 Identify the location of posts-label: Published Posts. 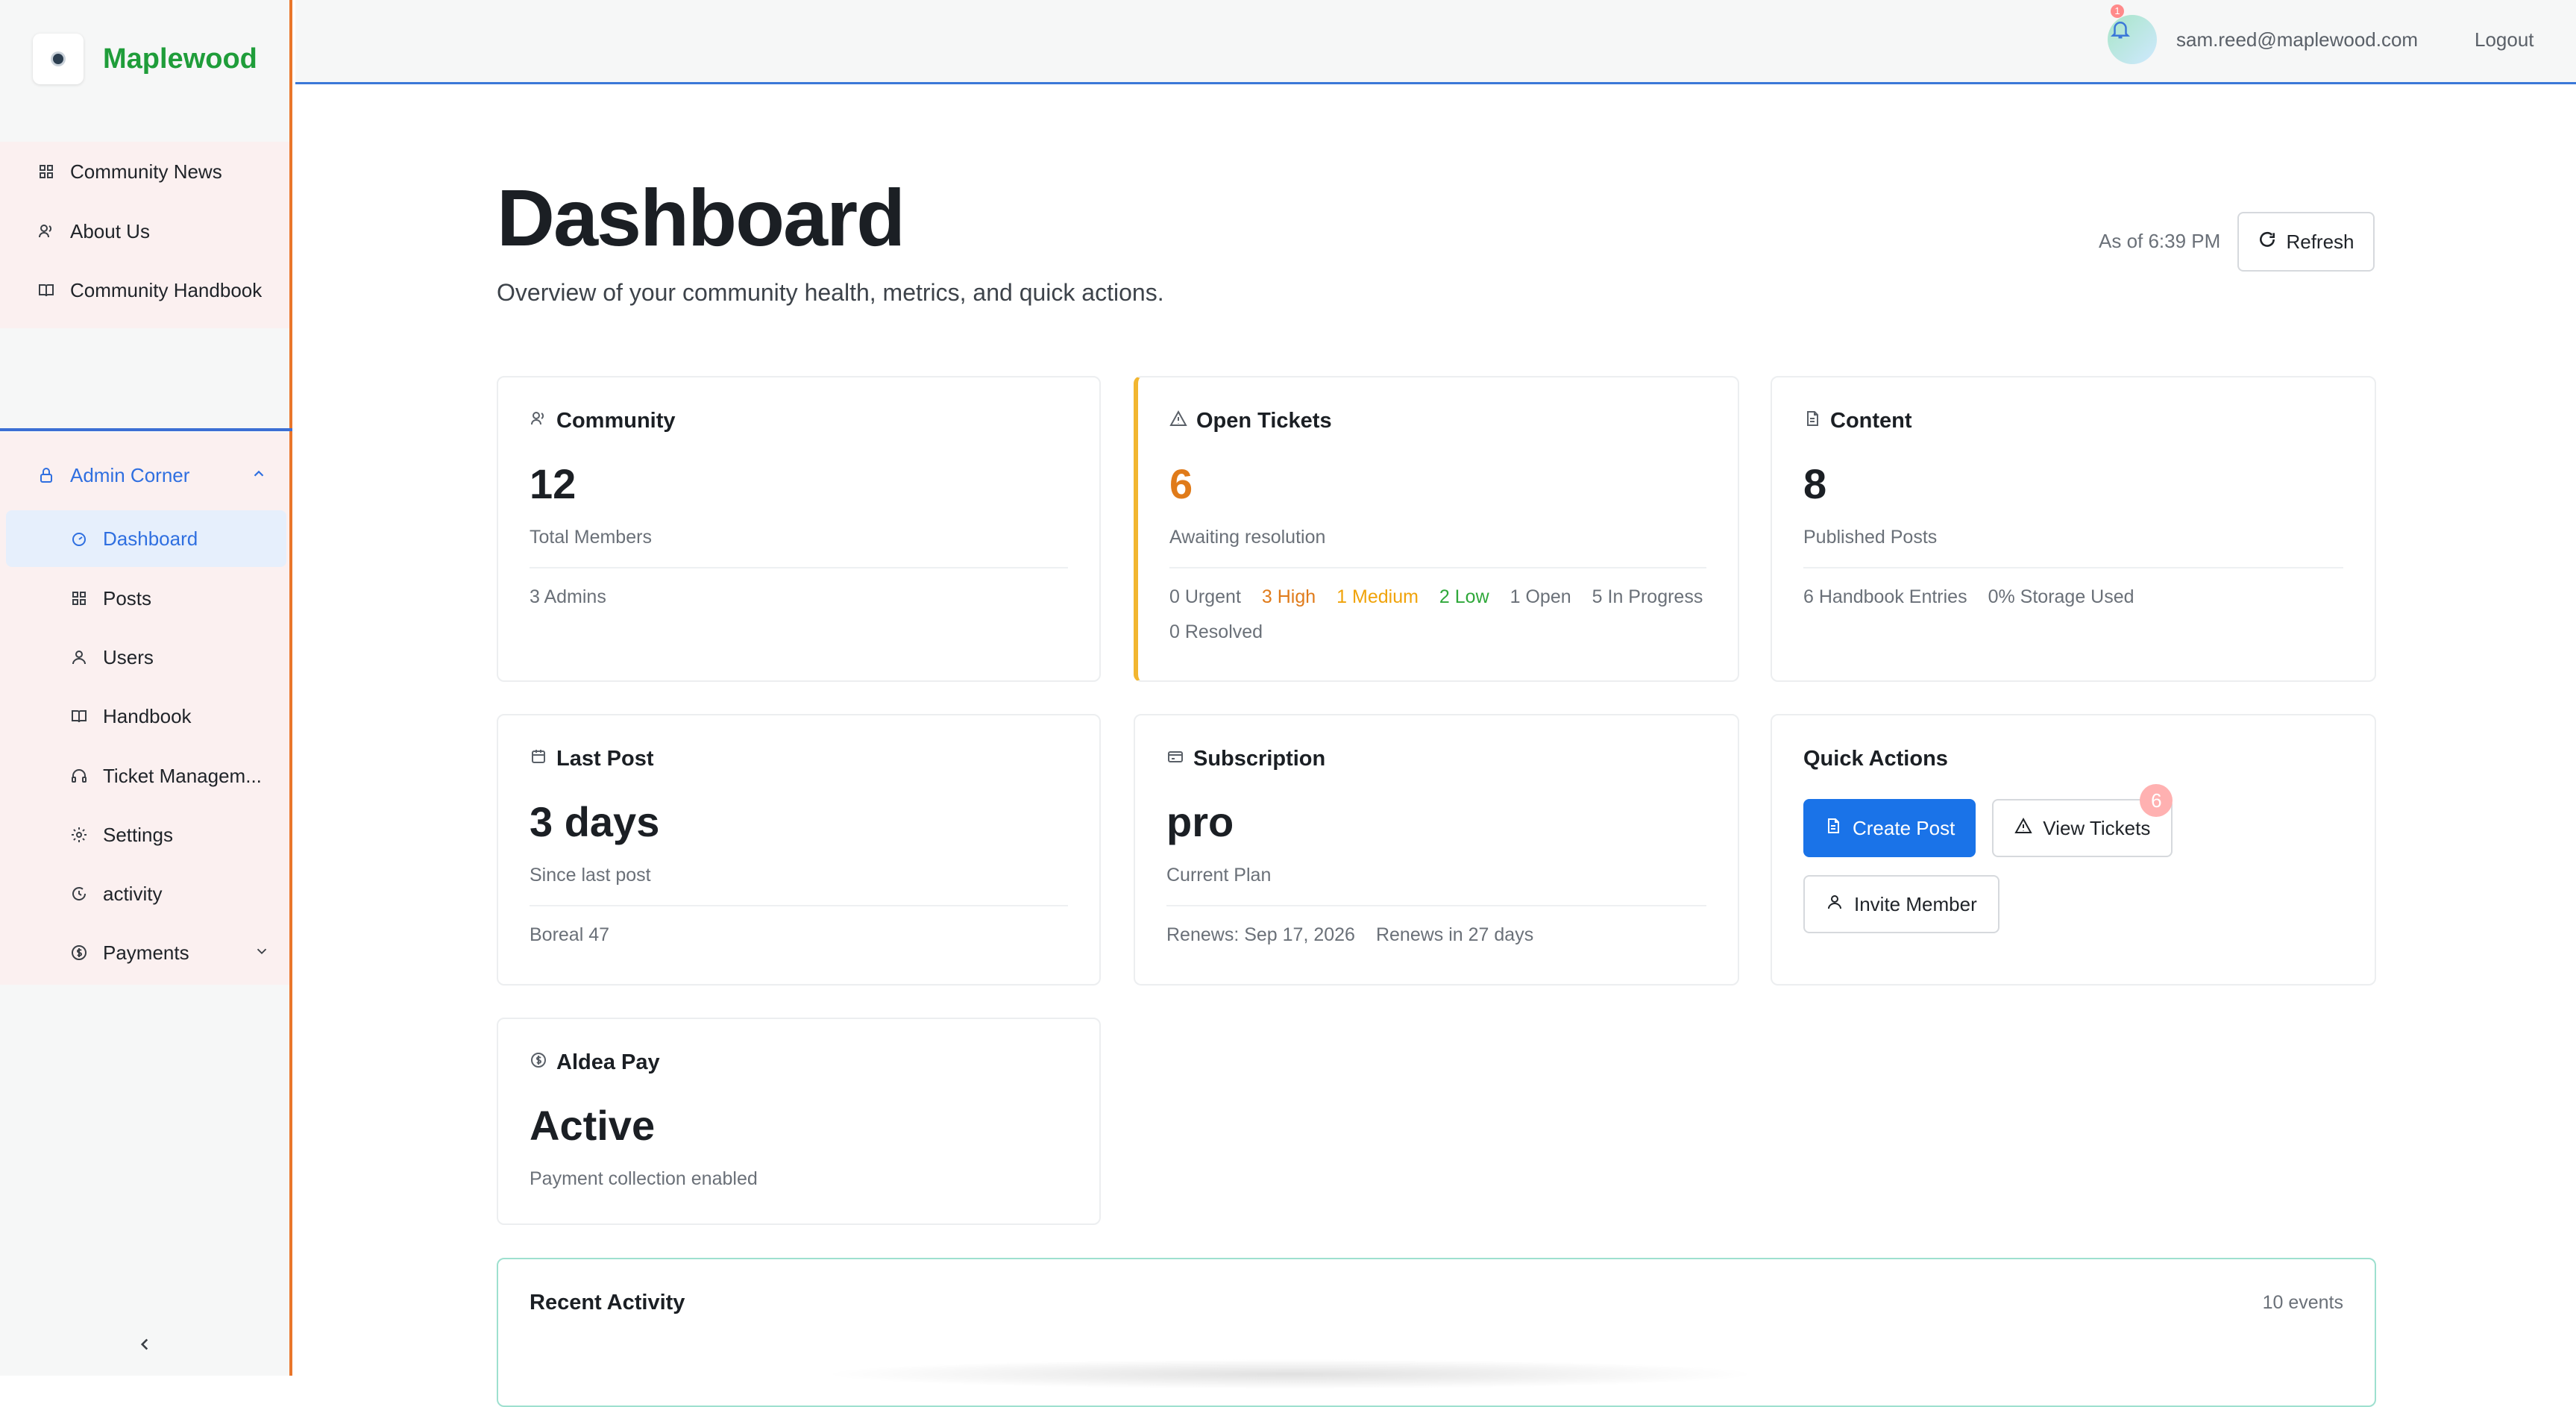
(1871, 537).